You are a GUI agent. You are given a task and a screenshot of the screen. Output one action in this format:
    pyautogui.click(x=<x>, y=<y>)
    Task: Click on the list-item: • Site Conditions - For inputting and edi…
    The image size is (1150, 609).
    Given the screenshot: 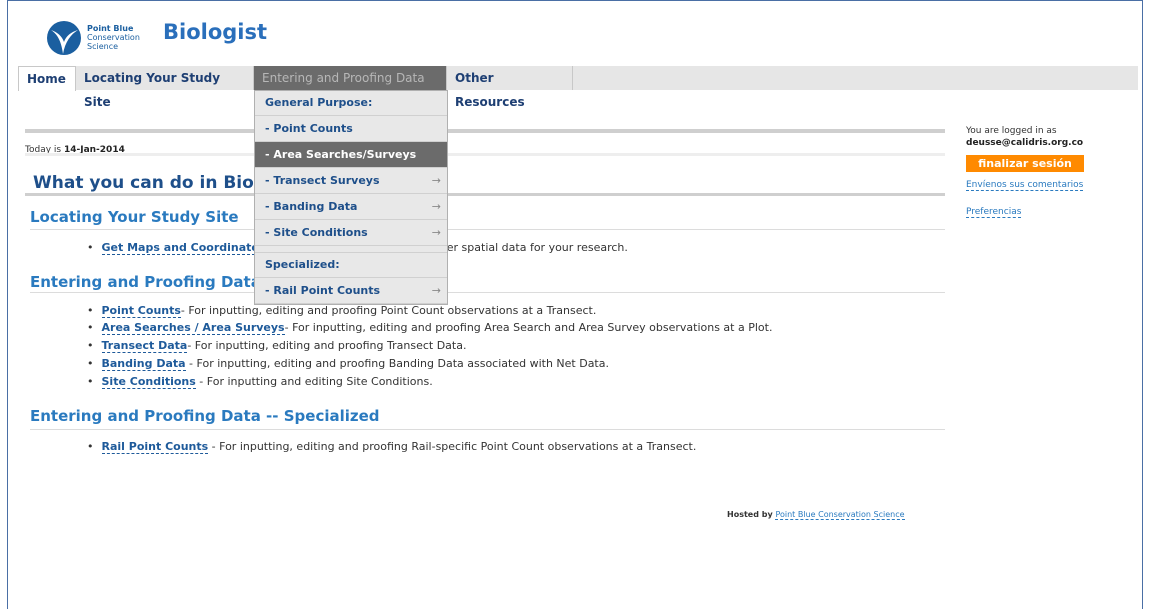 What is the action you would take?
    pyautogui.click(x=260, y=382)
    